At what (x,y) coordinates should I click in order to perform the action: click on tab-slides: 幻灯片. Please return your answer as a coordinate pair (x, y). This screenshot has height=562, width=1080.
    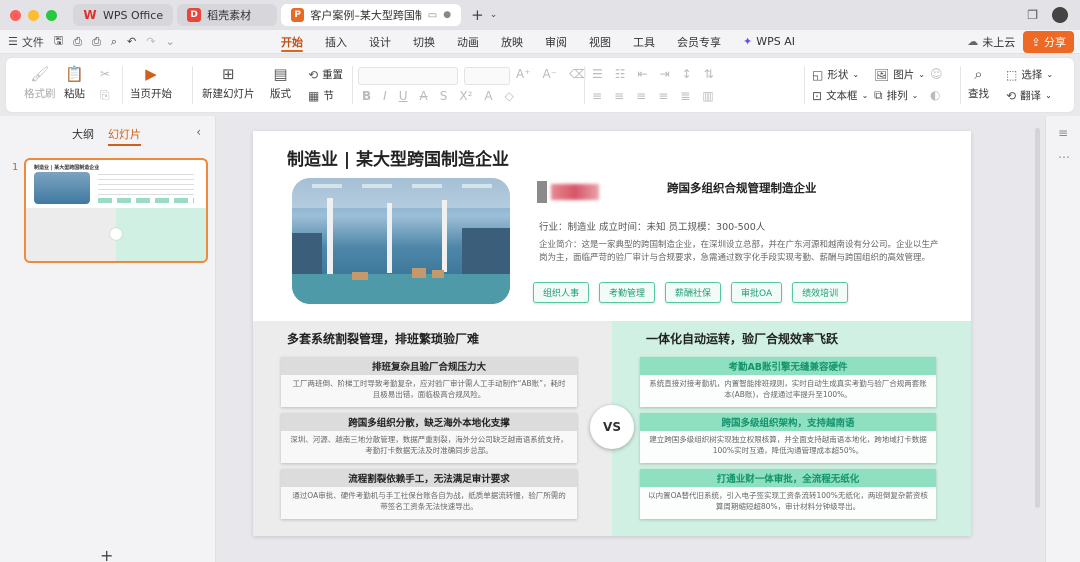
    Looking at the image, I should click on (124, 136).